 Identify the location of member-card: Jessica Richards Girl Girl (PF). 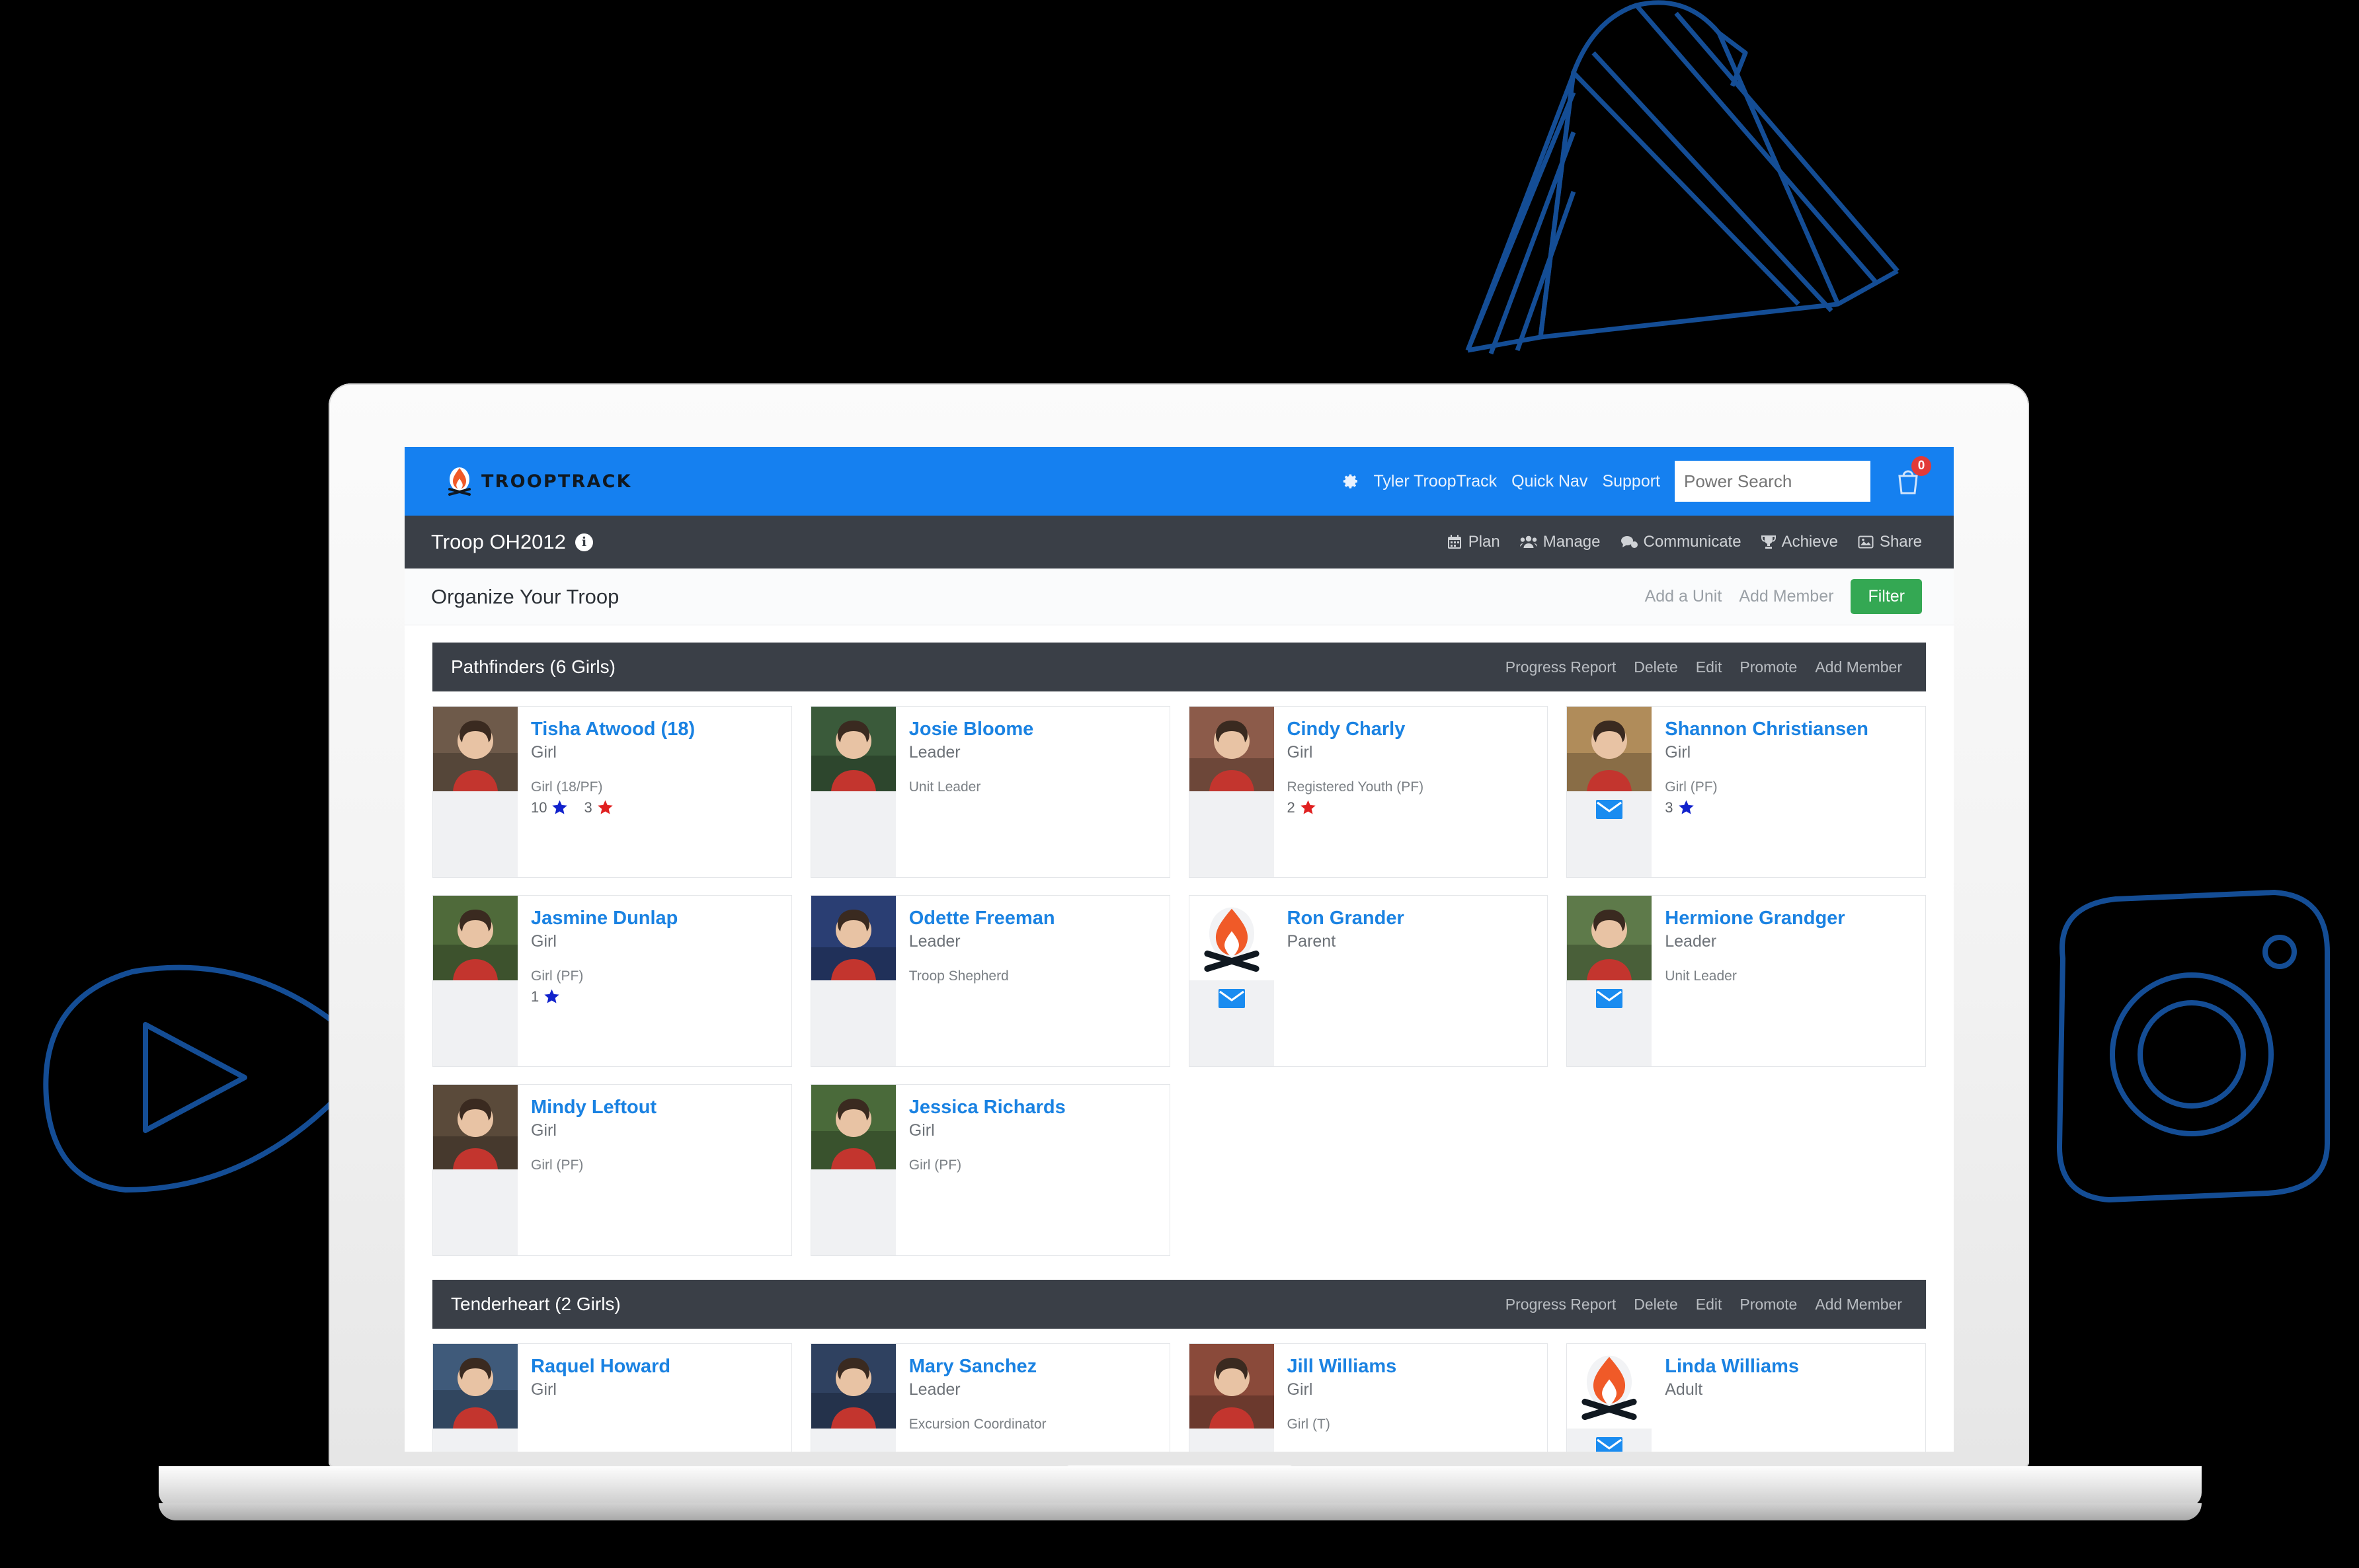
(990, 1170).